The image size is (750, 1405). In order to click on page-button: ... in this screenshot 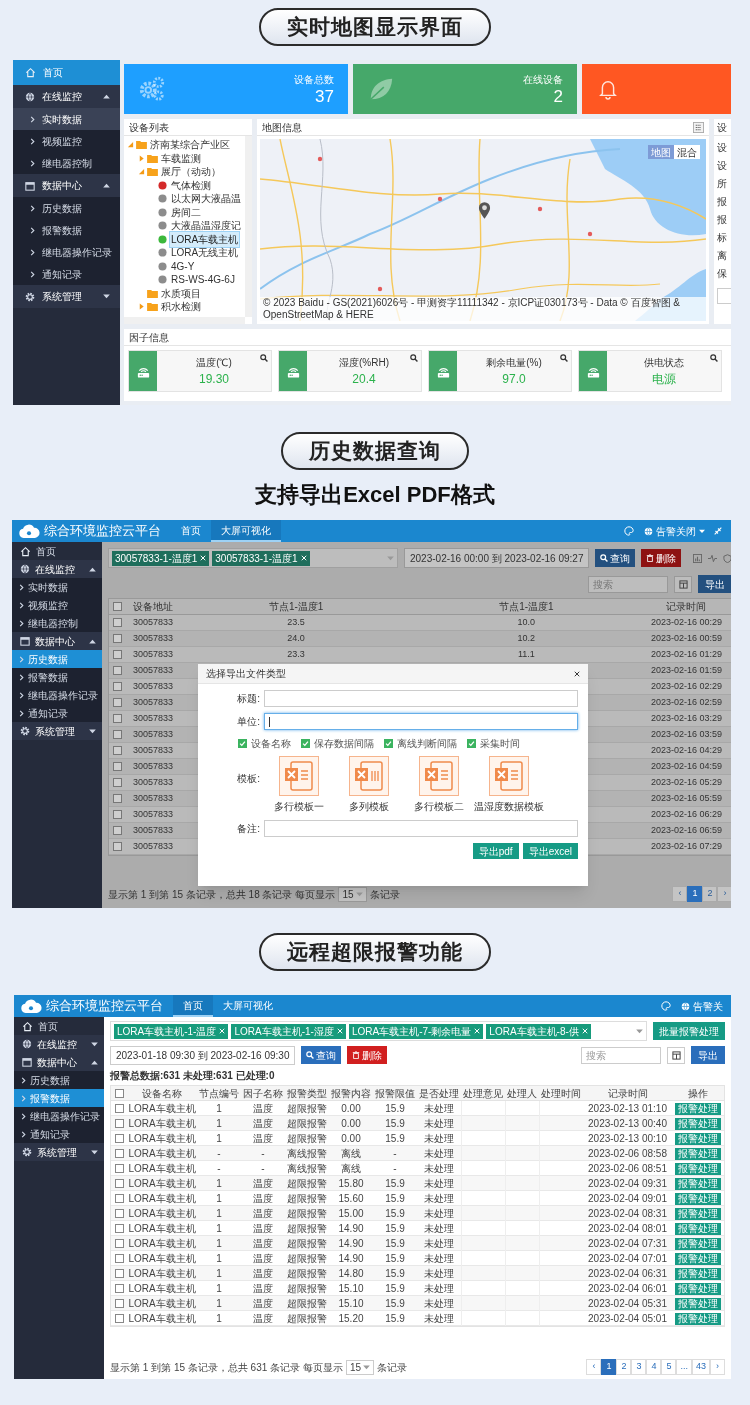, I will do `click(684, 1367)`.